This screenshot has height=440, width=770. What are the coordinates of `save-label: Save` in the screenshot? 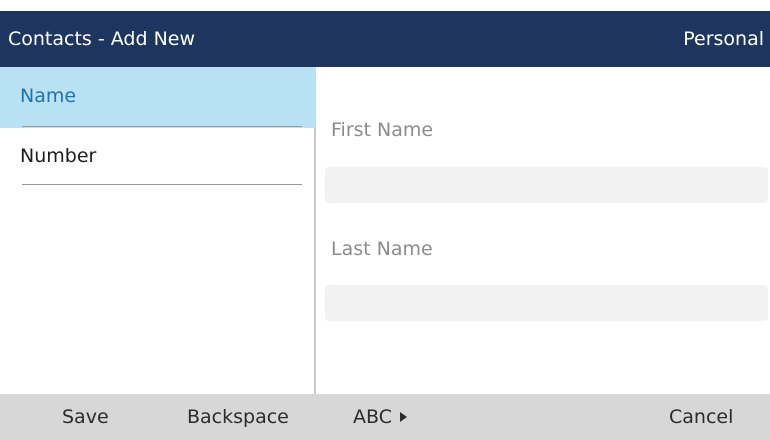 It's located at (85, 417).